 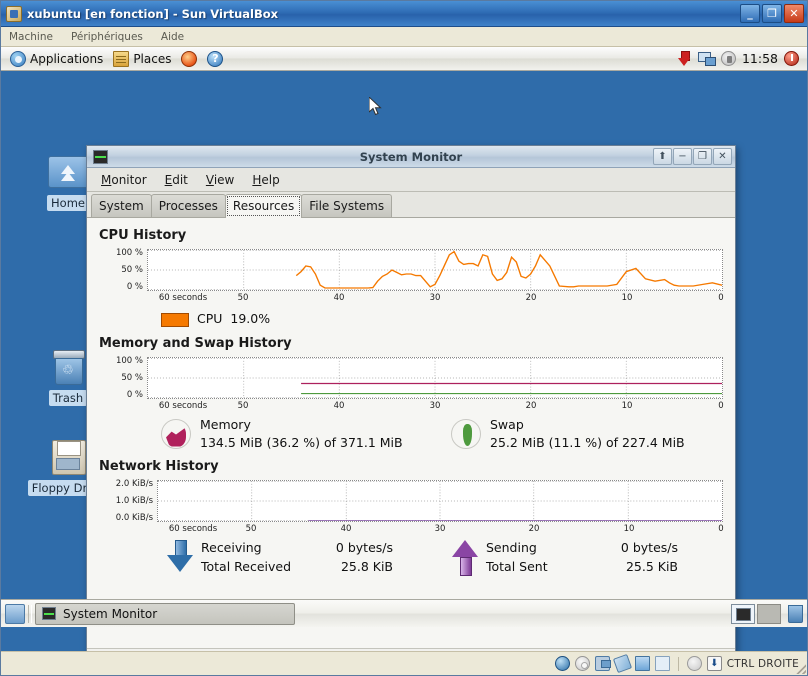 I want to click on tab-file-systems: File Systems, so click(x=347, y=205).